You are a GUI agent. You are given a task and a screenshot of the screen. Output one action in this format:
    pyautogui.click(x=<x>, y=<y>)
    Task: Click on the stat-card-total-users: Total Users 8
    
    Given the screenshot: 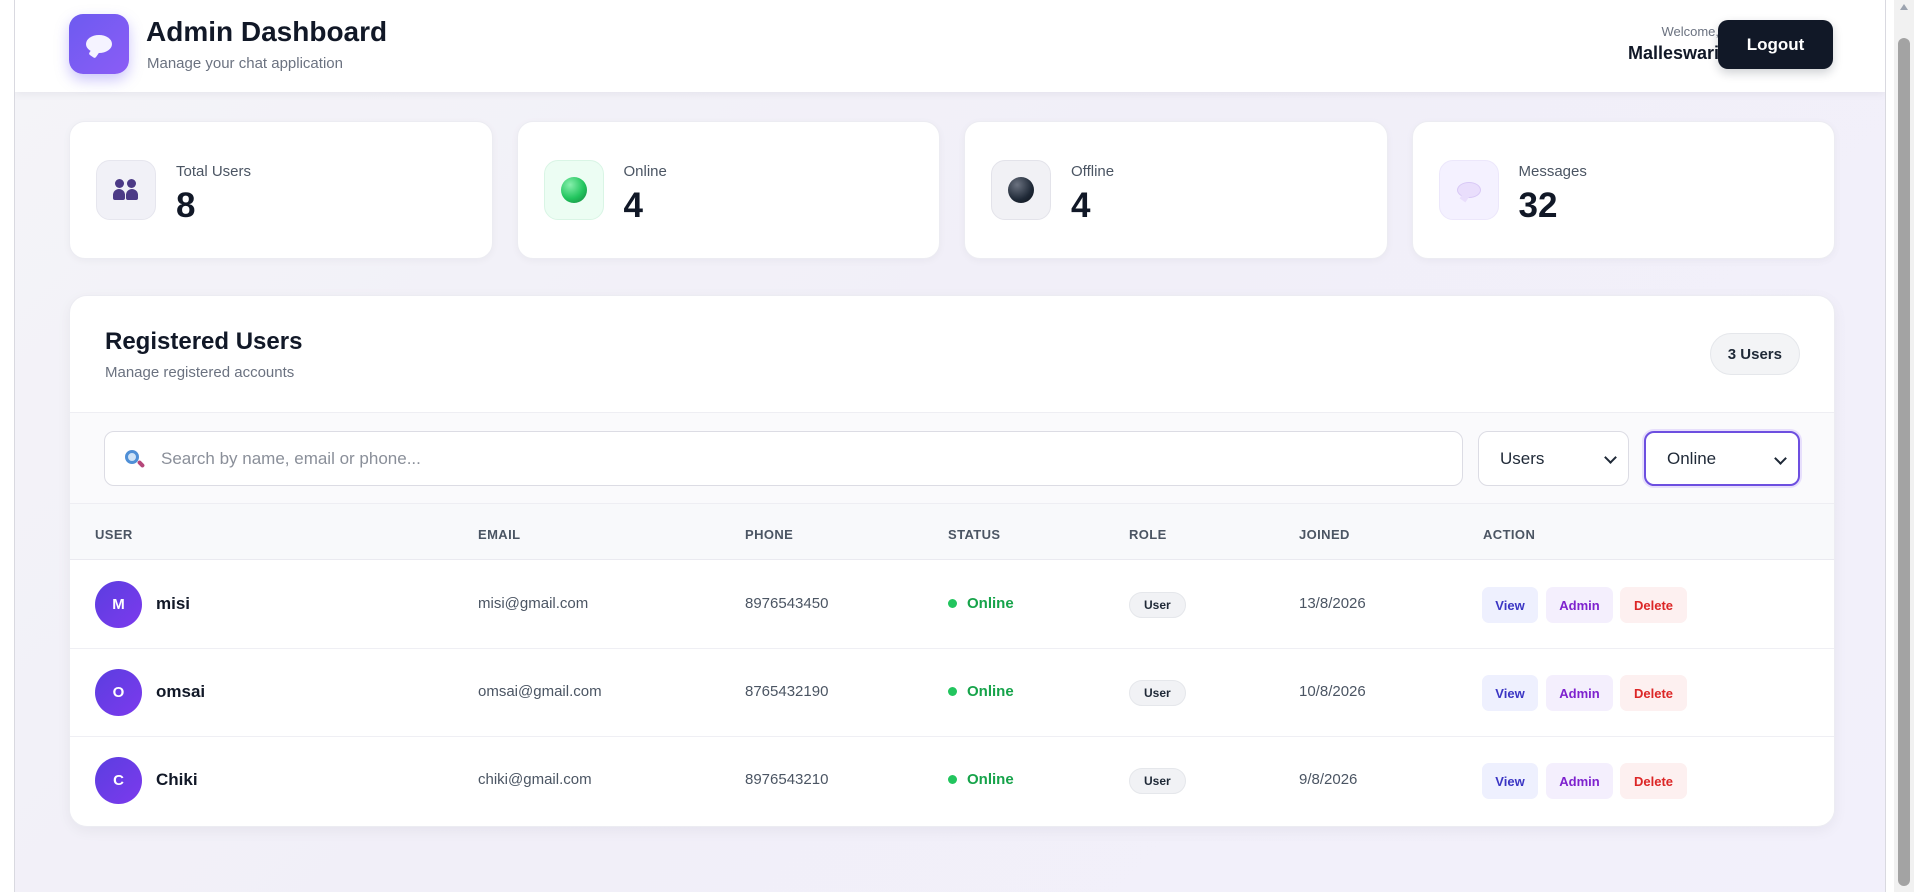 What is the action you would take?
    pyautogui.click(x=281, y=190)
    